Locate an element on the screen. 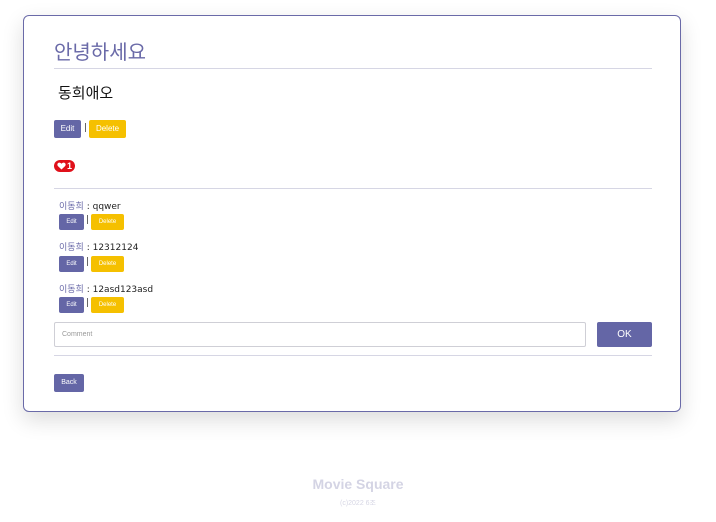  comment-text: 12312124 is located at coordinates (115, 248).